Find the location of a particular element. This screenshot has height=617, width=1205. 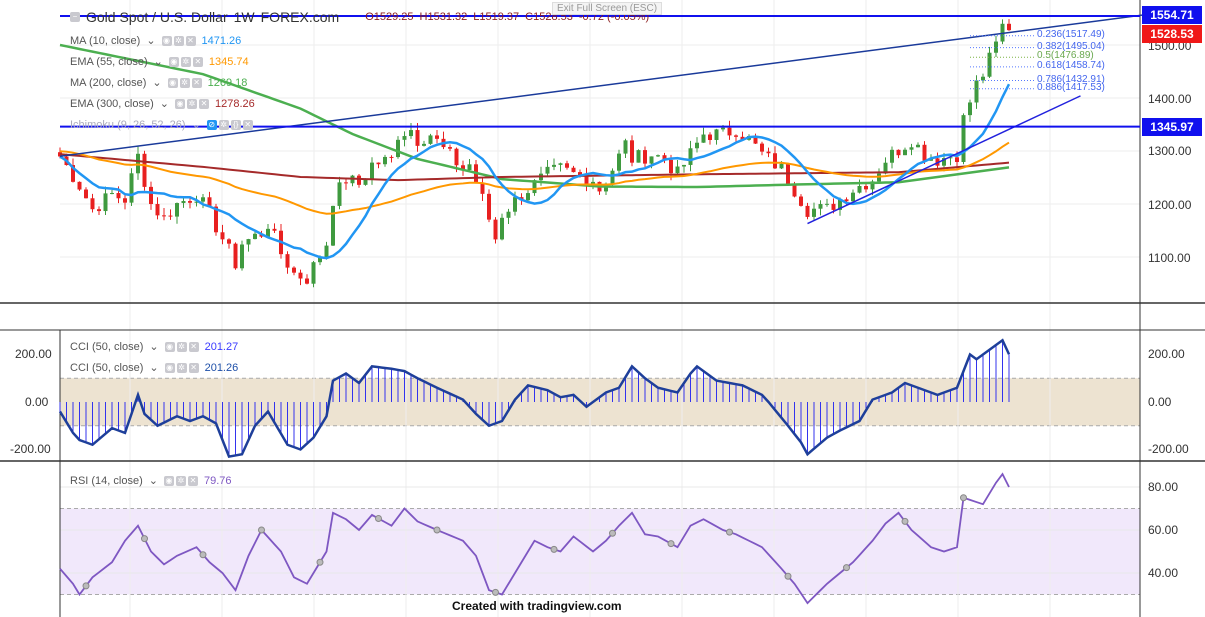

legend-ma200: MA (200, close) ⌄ ◉ ✲ ✕ 1269.18 is located at coordinates (158, 83).